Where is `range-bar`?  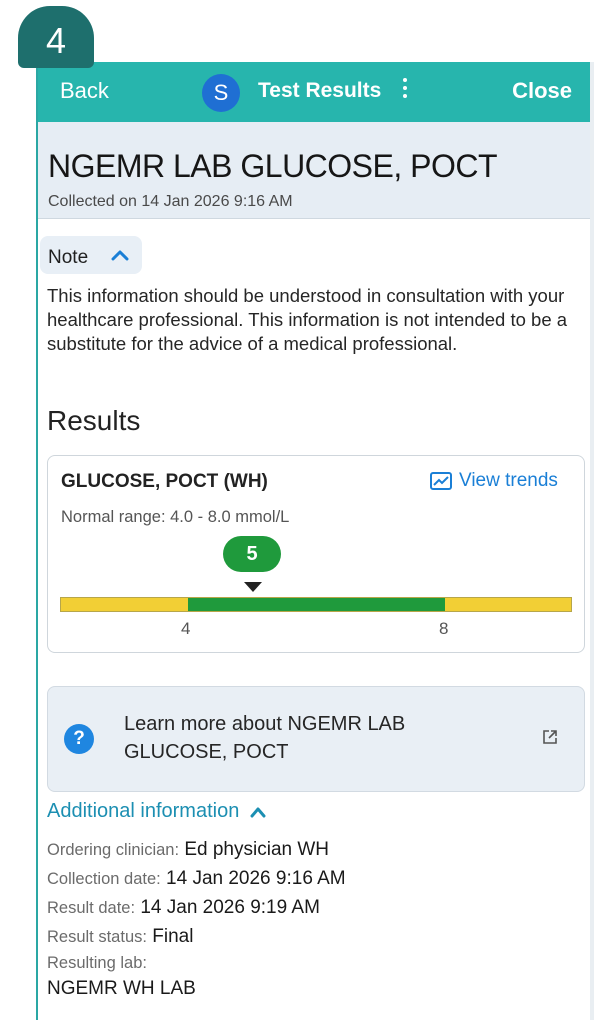 range-bar is located at coordinates (316, 604).